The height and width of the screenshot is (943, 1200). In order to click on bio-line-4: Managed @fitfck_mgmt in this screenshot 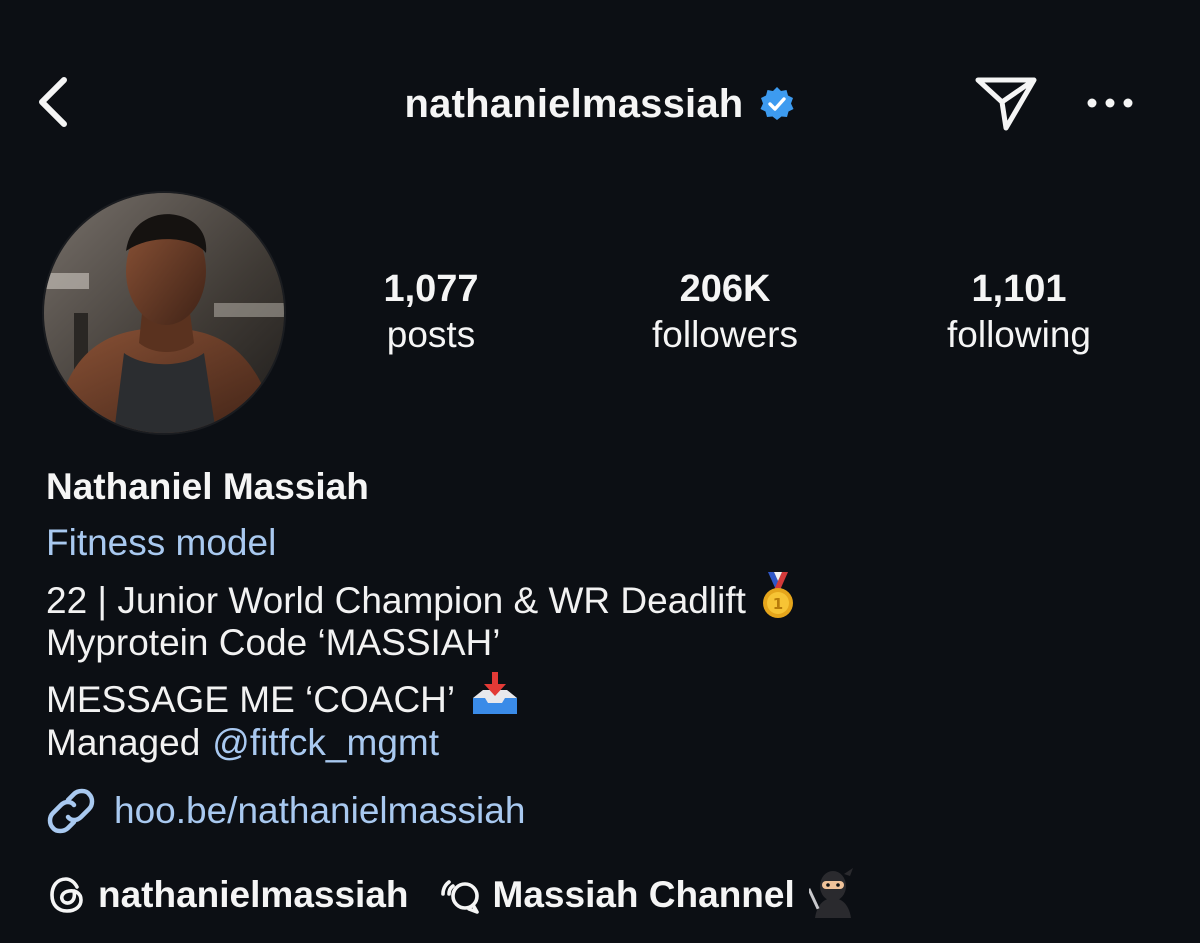, I will do `click(242, 743)`.